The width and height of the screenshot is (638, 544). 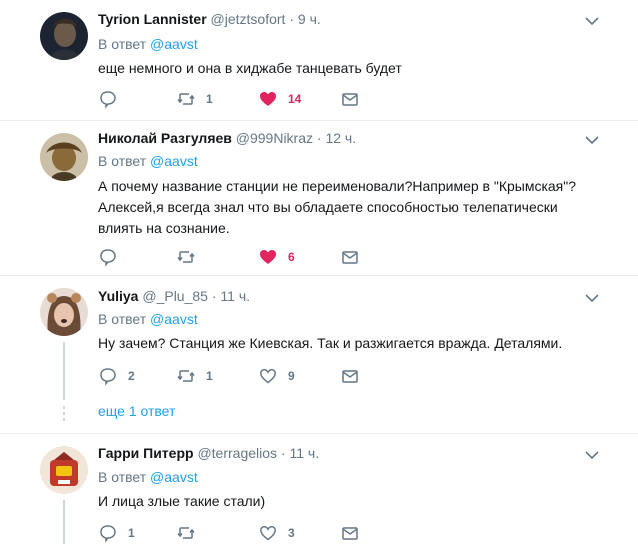 I want to click on tweet-actions: 1 3, so click(x=238, y=533).